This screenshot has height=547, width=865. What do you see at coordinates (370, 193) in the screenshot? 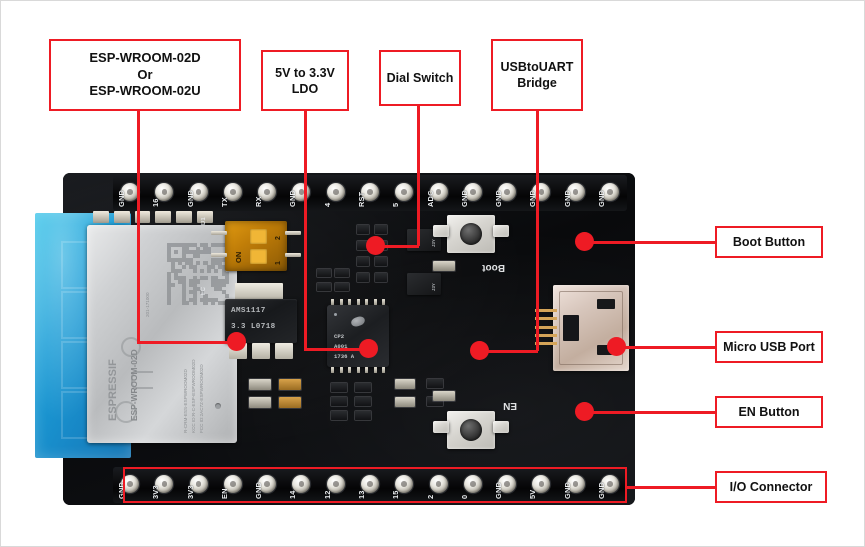
I see `top-header-pads: GND 16 GND TX RX GND 4 RST 5 ADC GND GND GND GND GND` at bounding box center [370, 193].